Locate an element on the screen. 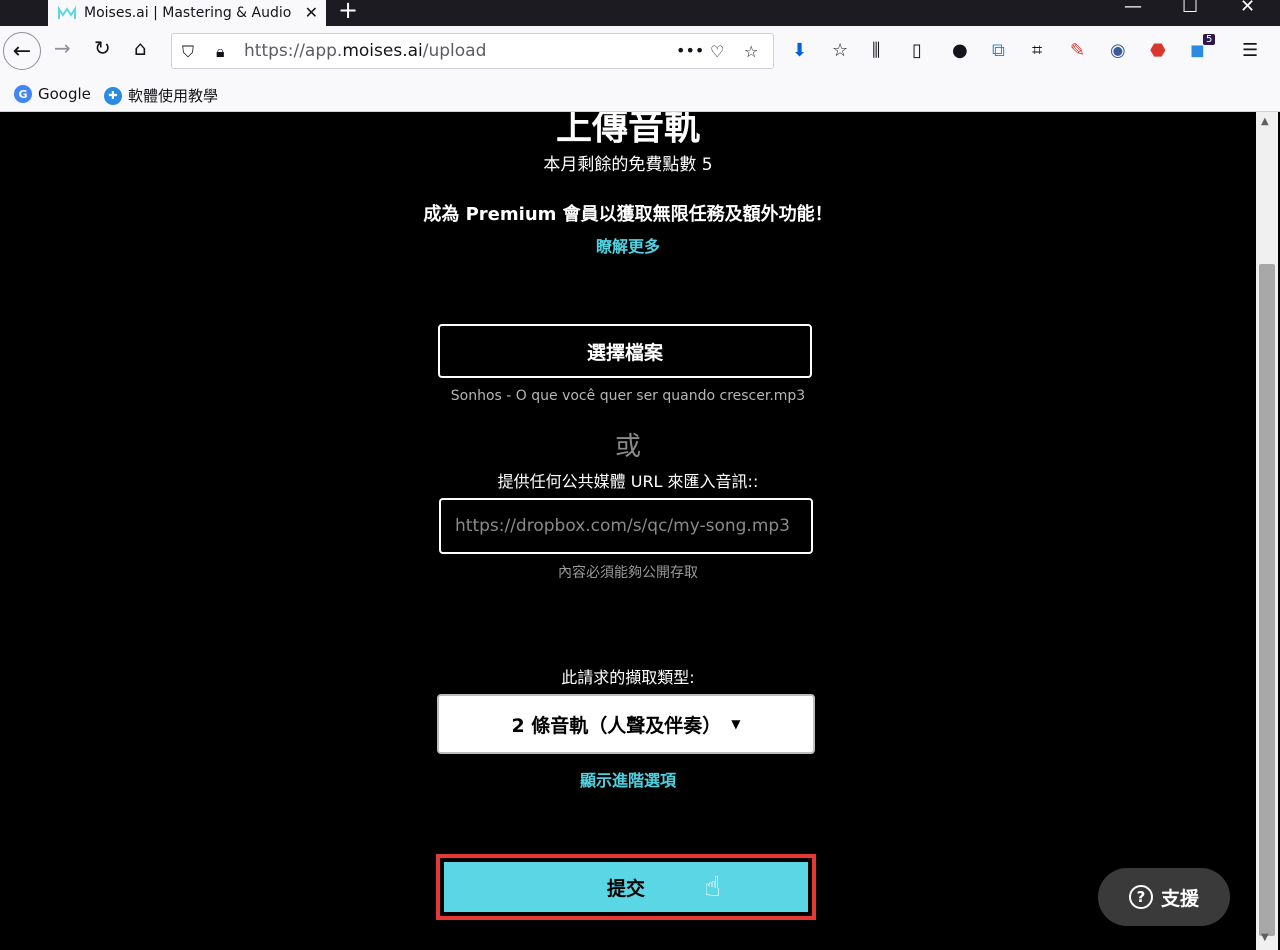 This screenshot has height=950, width=1280. downloads-icon: ⬇ is located at coordinates (799, 50).